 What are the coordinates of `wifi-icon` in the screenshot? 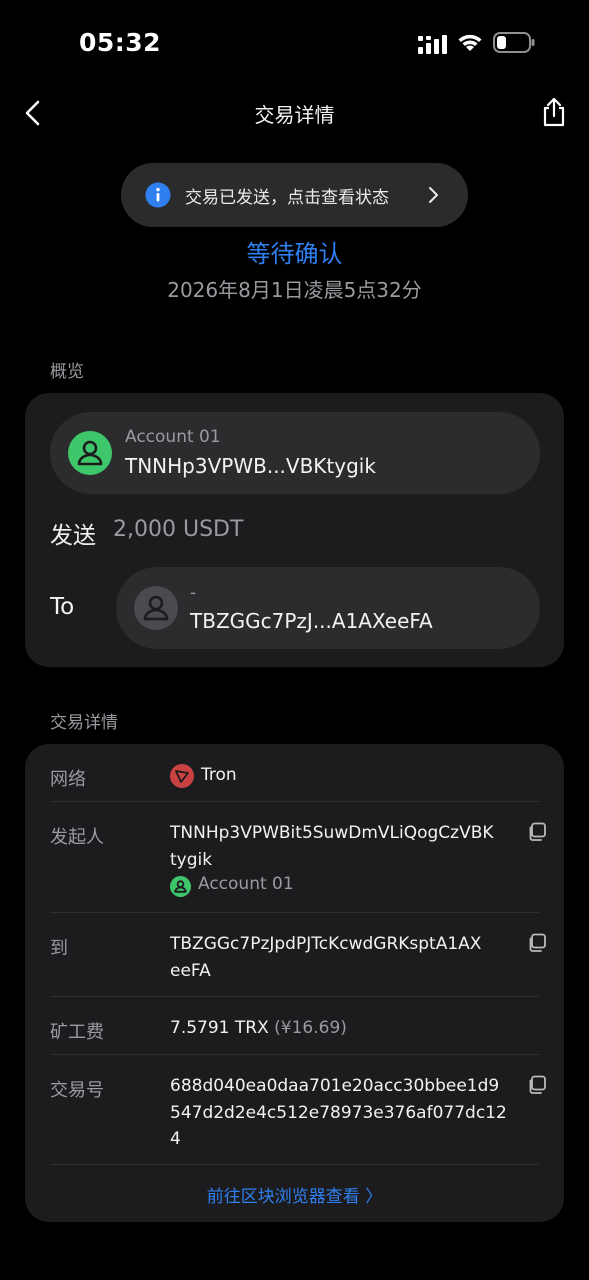 It's located at (470, 42).